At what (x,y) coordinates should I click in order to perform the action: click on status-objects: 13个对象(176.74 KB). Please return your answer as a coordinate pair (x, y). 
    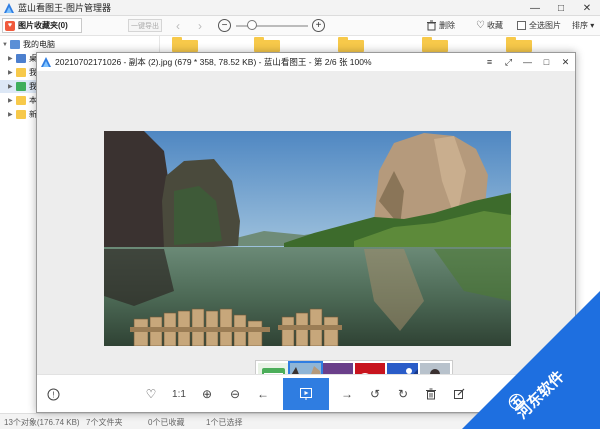
    Looking at the image, I should click on (42, 422).